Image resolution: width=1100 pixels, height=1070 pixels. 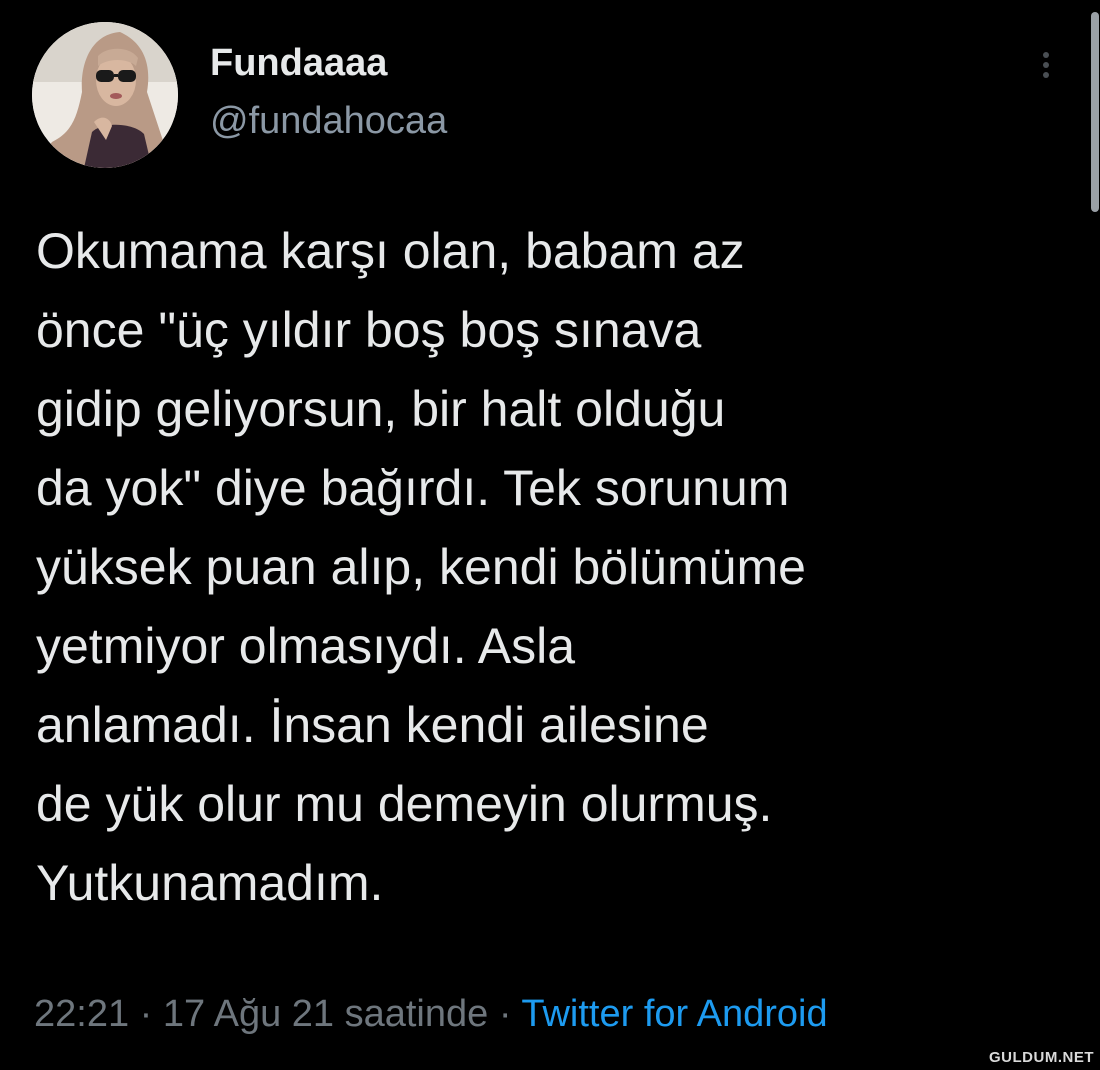 I want to click on author-names: Fundaaaa @fundahocaa, so click(x=328, y=92).